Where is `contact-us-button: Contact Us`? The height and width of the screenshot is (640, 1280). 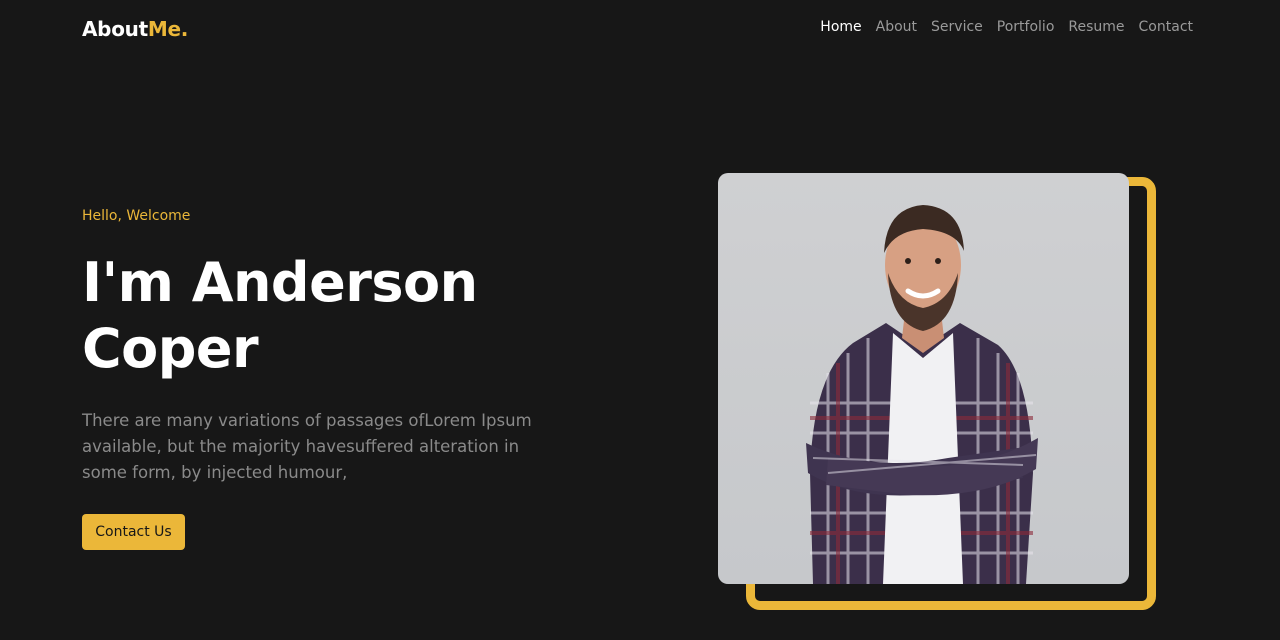
contact-us-button: Contact Us is located at coordinates (133, 532).